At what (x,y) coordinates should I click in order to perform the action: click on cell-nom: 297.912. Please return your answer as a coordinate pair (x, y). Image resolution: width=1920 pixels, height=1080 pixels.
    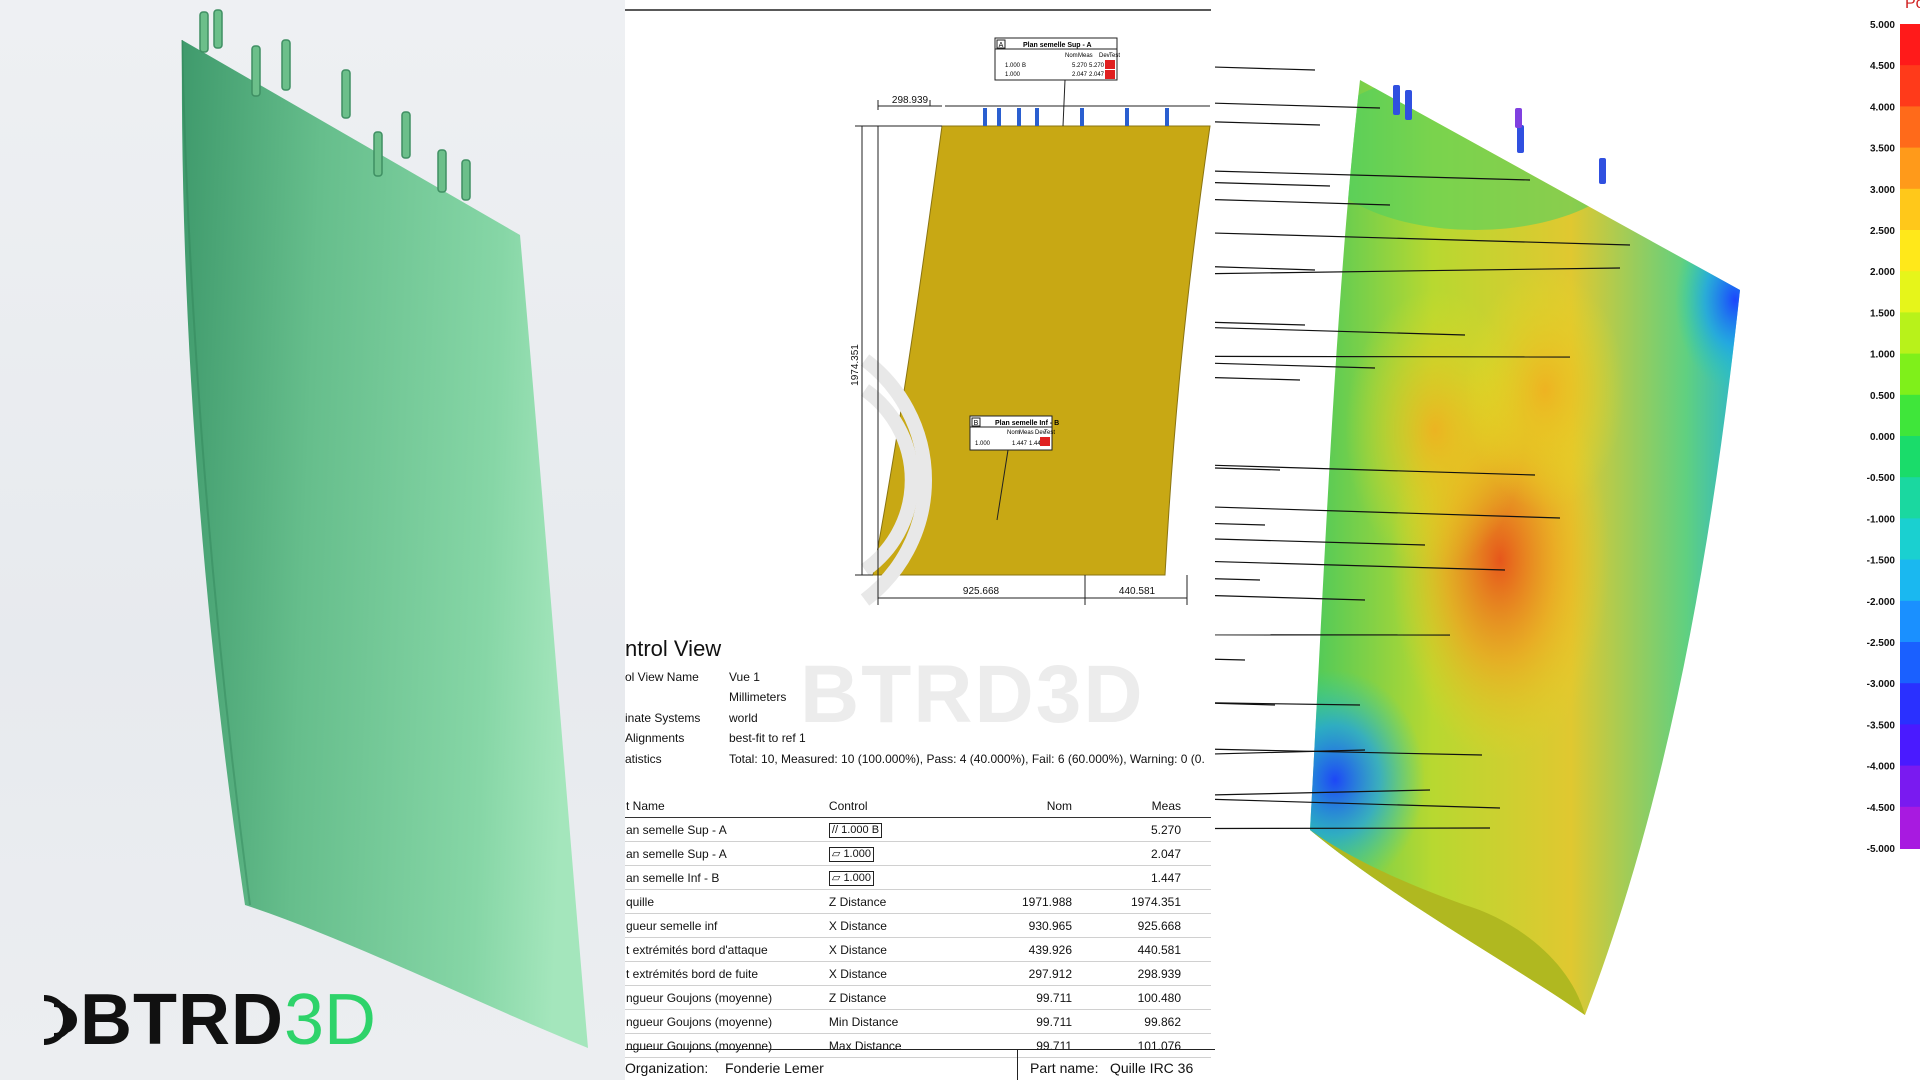
    Looking at the image, I should click on (1048, 973).